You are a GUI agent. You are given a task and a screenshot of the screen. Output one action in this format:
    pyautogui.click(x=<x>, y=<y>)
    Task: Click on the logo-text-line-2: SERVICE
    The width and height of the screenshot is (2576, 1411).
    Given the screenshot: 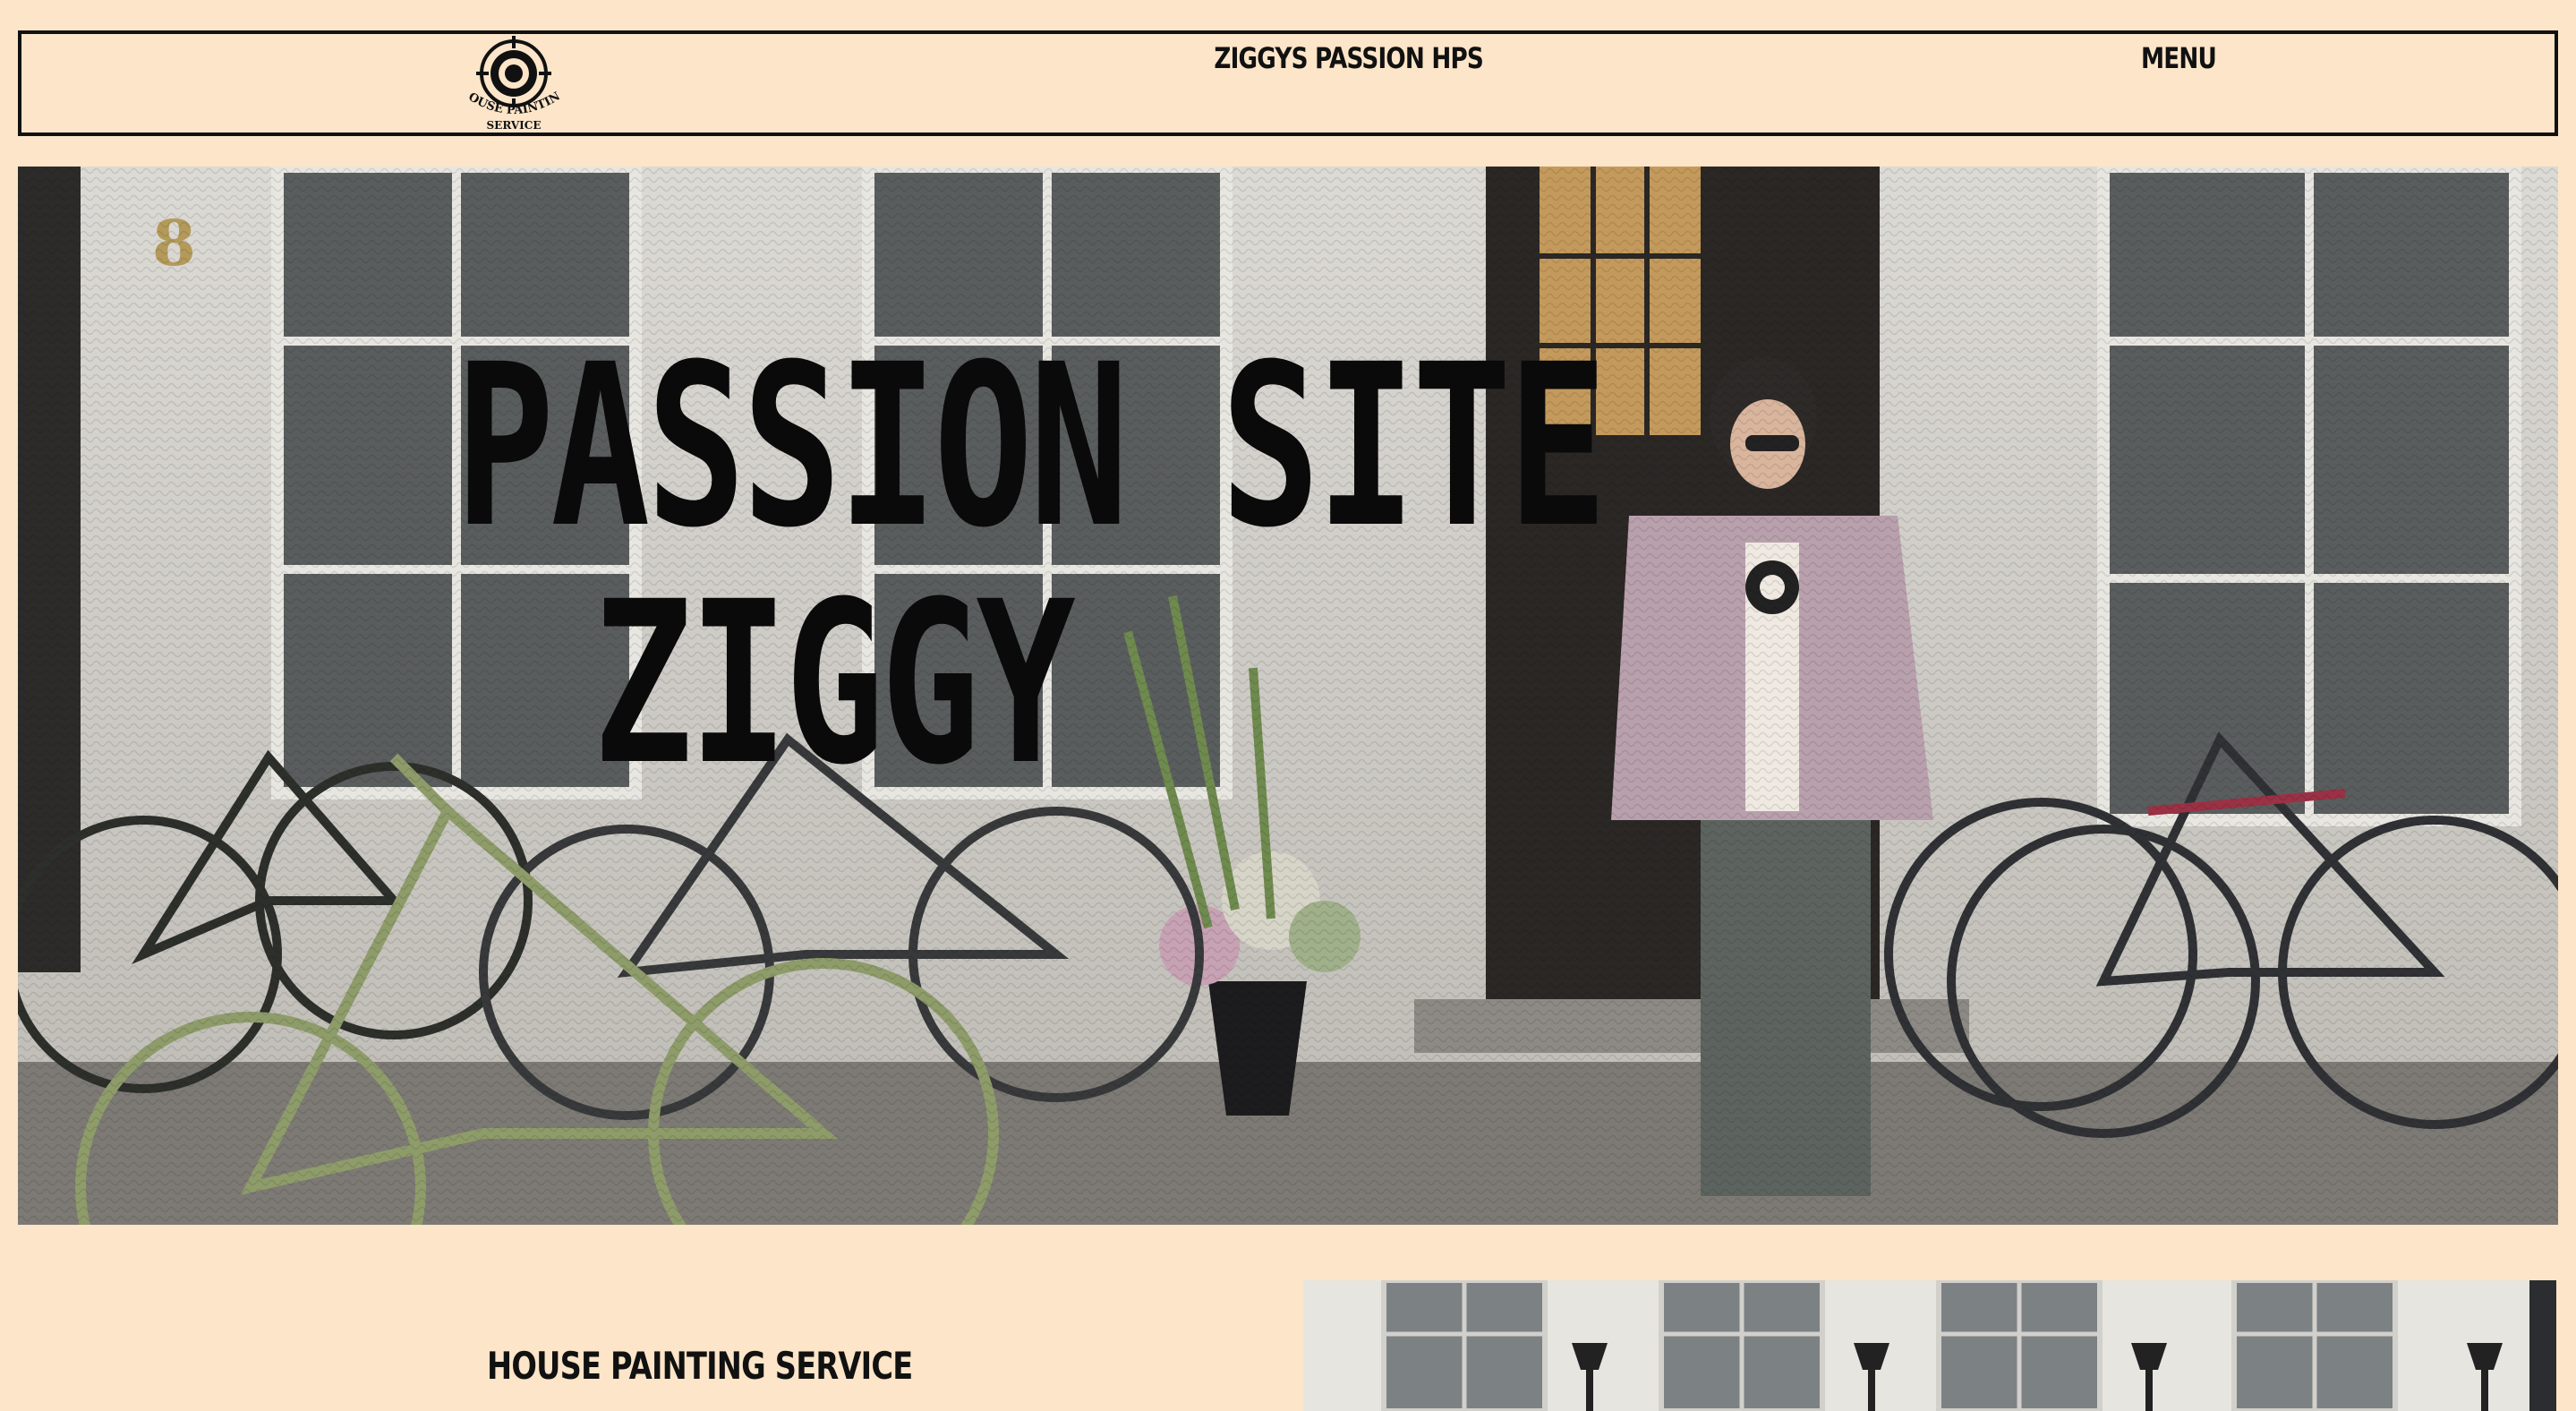 What is the action you would take?
    pyautogui.click(x=514, y=125)
    